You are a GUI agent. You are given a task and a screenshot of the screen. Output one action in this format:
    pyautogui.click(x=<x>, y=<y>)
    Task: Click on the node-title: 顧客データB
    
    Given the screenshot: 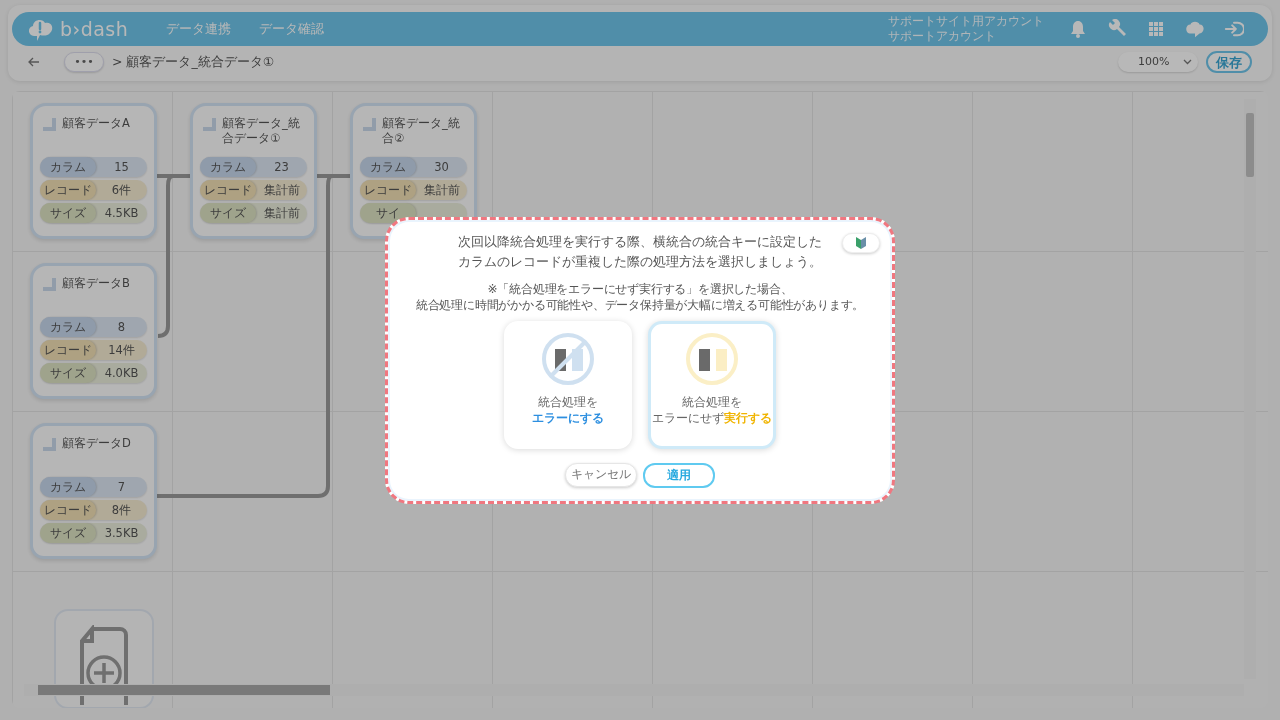 What is the action you would take?
    pyautogui.click(x=96, y=284)
    